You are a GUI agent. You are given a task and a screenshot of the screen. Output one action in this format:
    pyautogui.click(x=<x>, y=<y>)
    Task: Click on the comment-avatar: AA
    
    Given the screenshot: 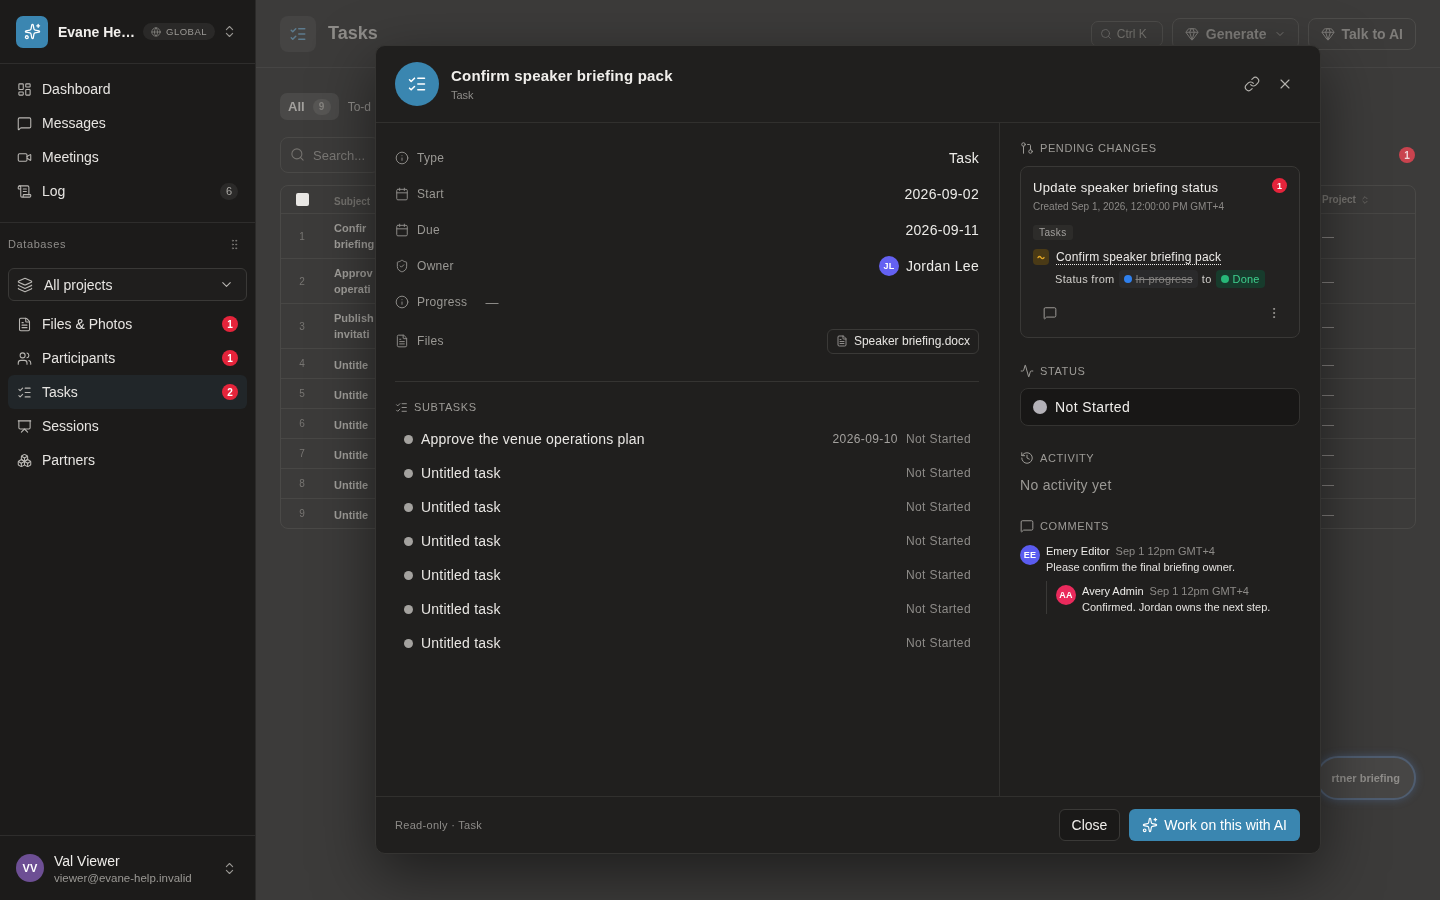 What is the action you would take?
    pyautogui.click(x=1066, y=595)
    